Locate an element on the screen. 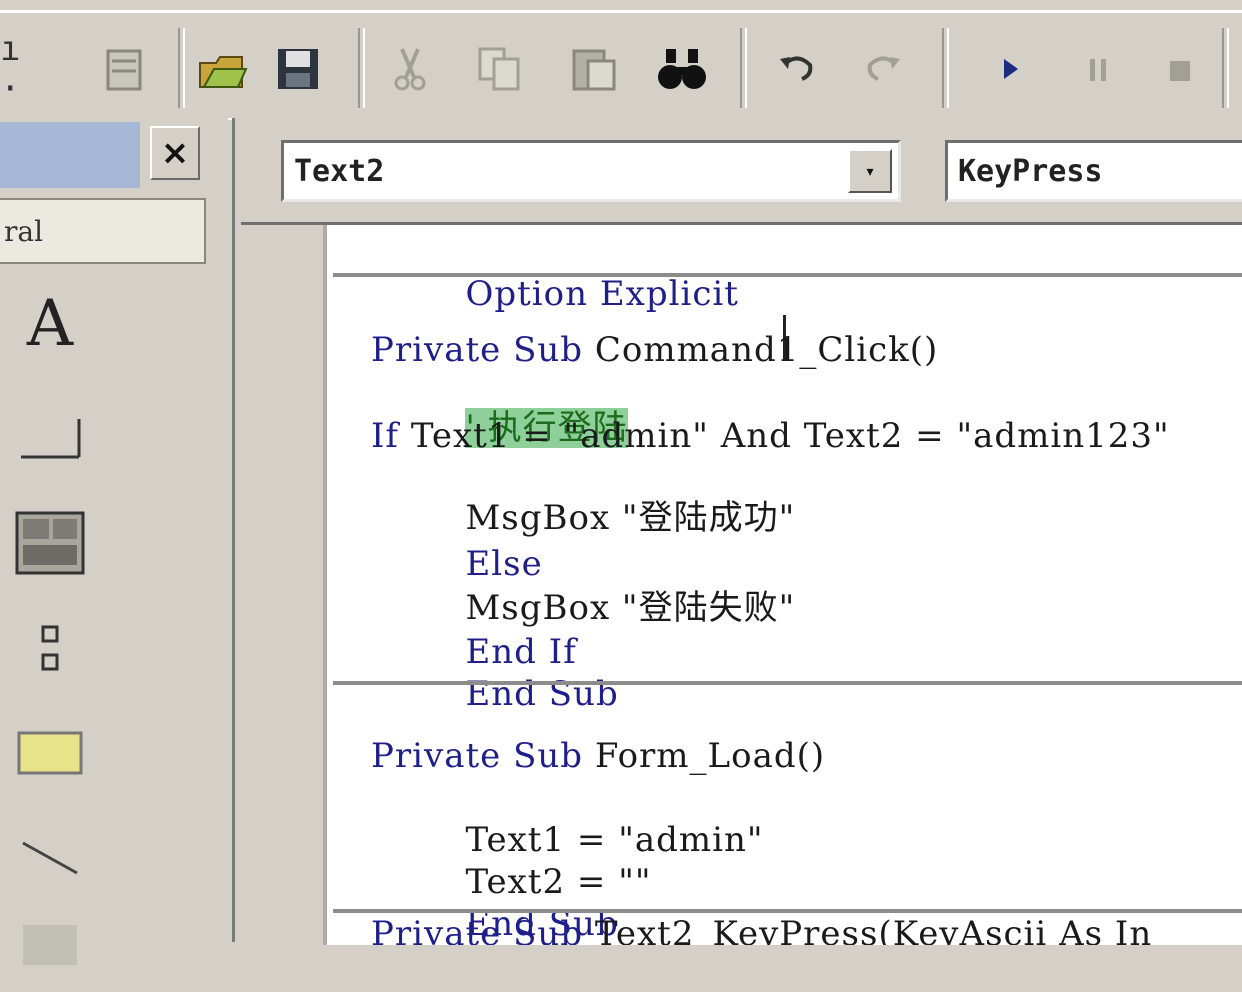 Image resolution: width=1242 pixels, height=992 pixels. copy-icon is located at coordinates (499, 69).